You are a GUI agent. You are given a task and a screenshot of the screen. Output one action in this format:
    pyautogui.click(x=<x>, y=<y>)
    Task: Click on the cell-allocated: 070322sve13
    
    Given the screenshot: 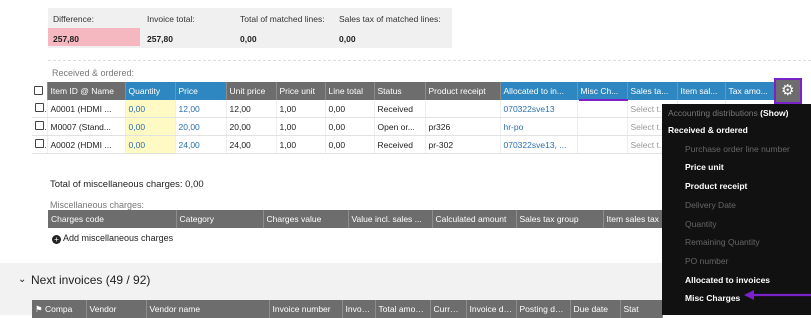 What is the action you would take?
    pyautogui.click(x=539, y=109)
    